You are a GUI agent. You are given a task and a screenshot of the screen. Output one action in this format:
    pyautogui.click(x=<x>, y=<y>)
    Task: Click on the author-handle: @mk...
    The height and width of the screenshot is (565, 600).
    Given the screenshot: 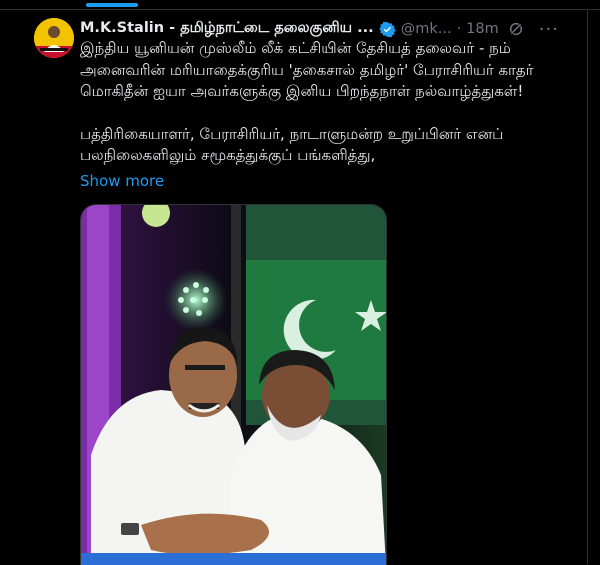 What is the action you would take?
    pyautogui.click(x=426, y=29)
    